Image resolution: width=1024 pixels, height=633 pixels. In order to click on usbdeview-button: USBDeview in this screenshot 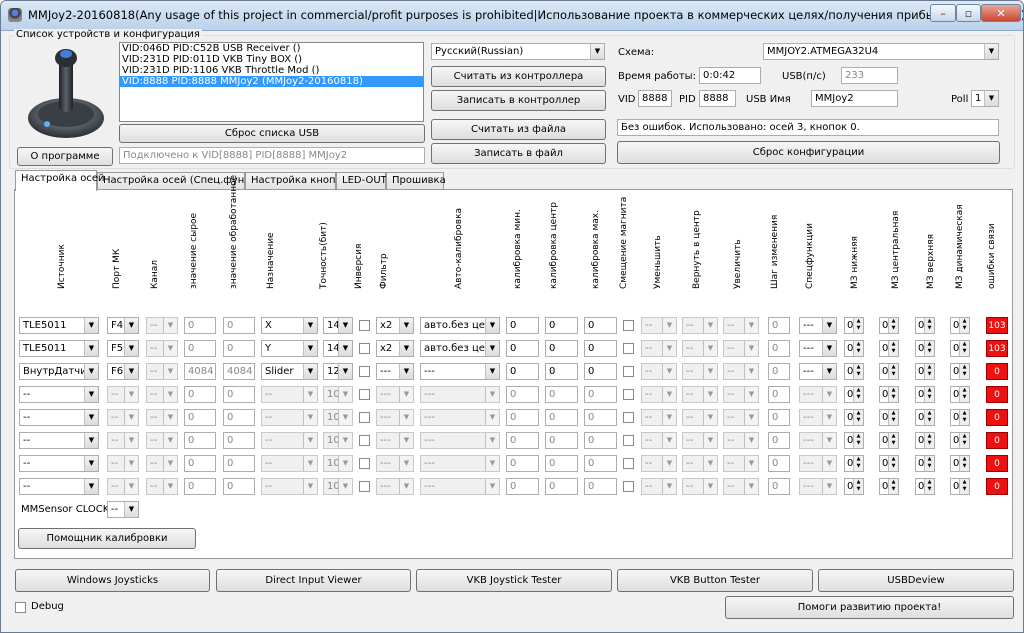, I will do `click(916, 580)`.